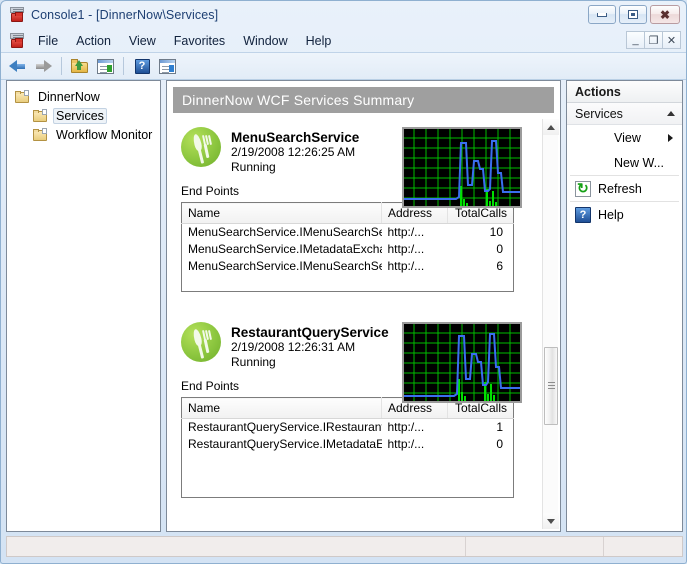  I want to click on title-bar: Console1 - [DinnerNow\Services] ✖, so click(343, 15).